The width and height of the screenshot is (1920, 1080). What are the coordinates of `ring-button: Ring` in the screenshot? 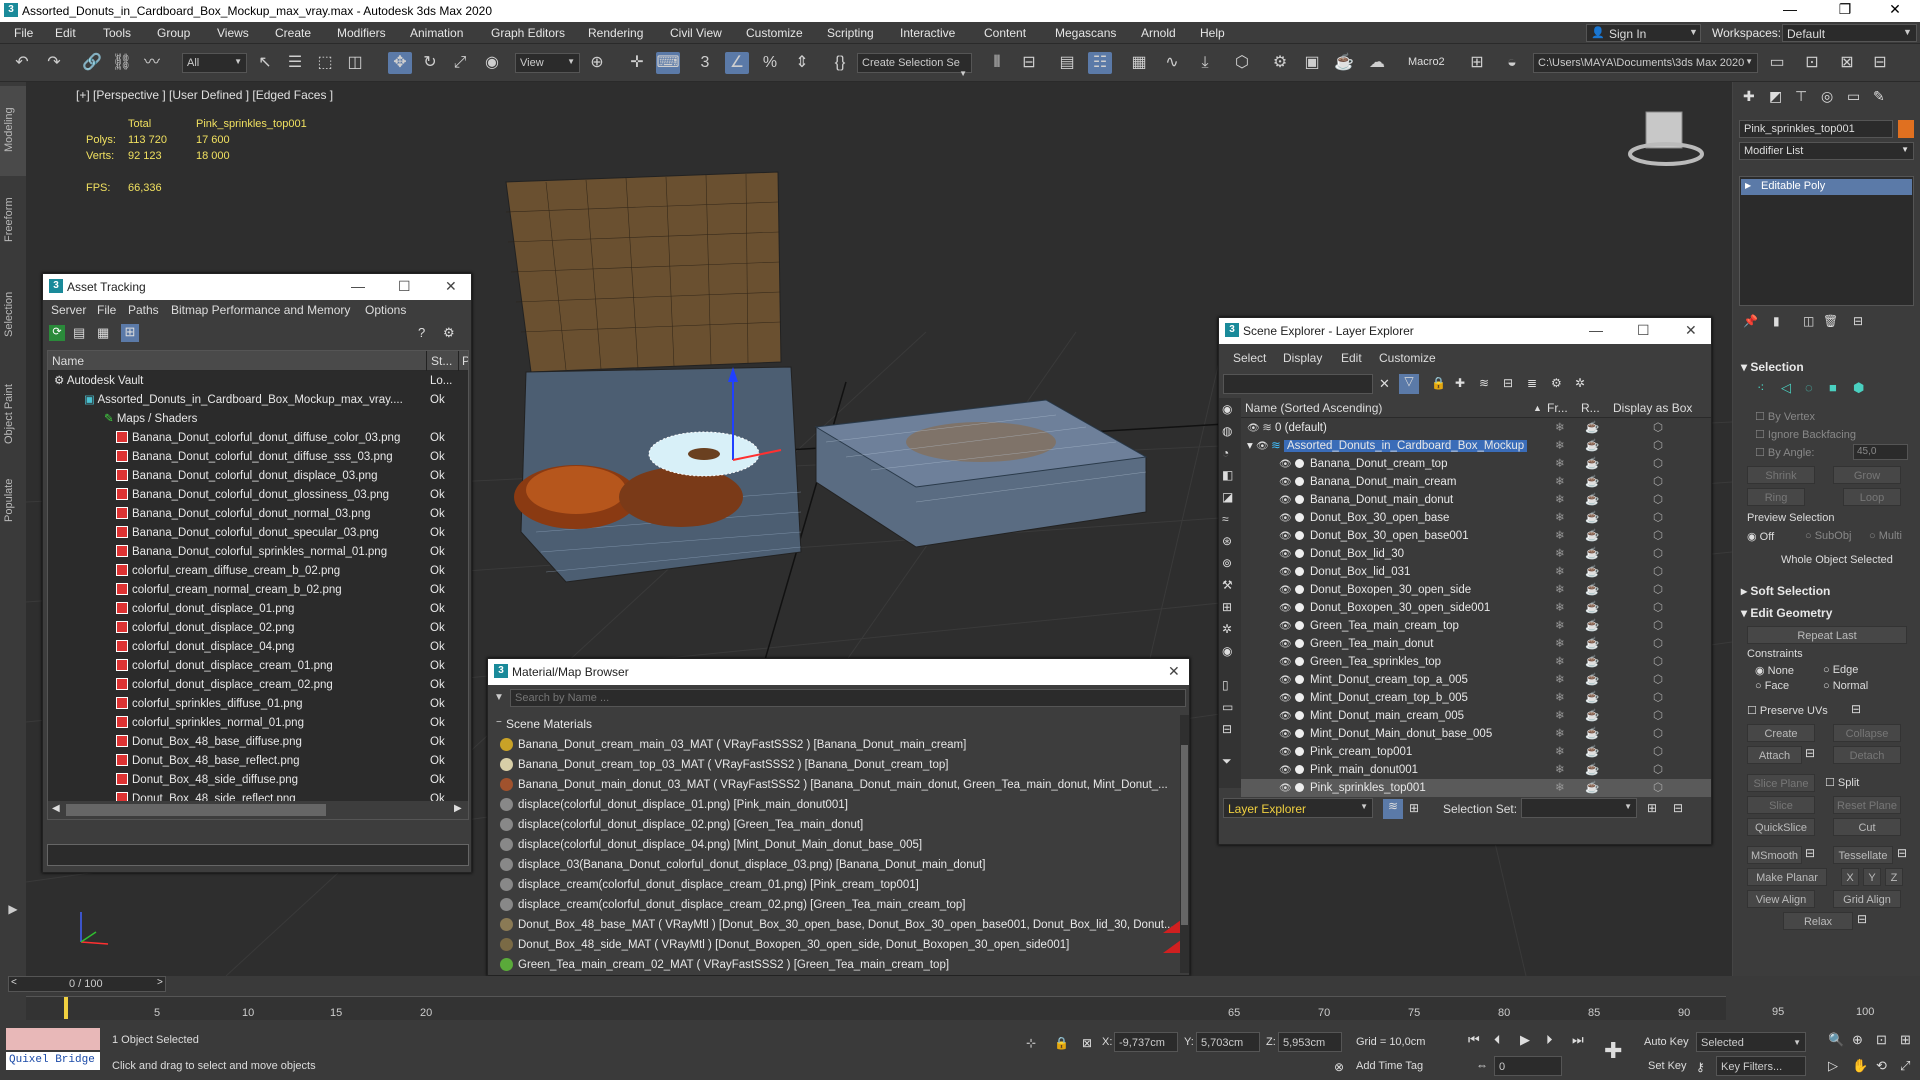 It's located at (1776, 497).